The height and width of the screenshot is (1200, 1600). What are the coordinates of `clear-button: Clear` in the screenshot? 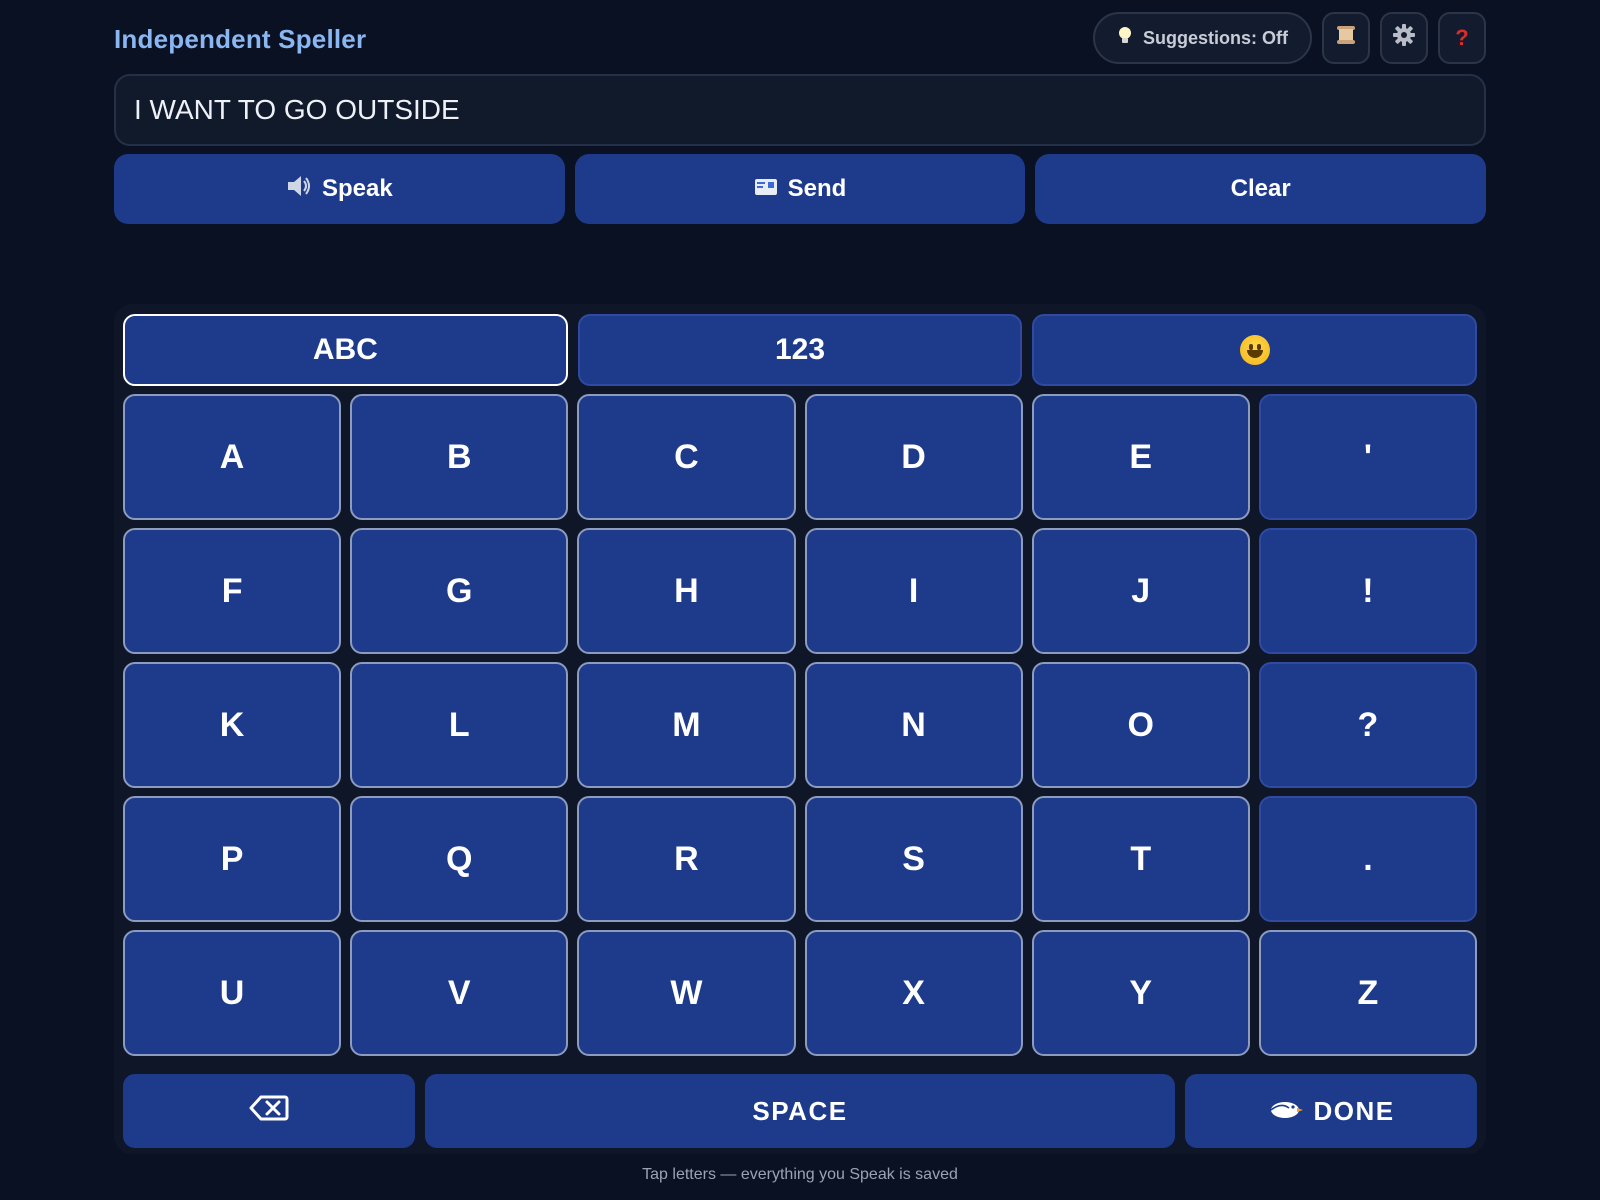 It's located at (1261, 189).